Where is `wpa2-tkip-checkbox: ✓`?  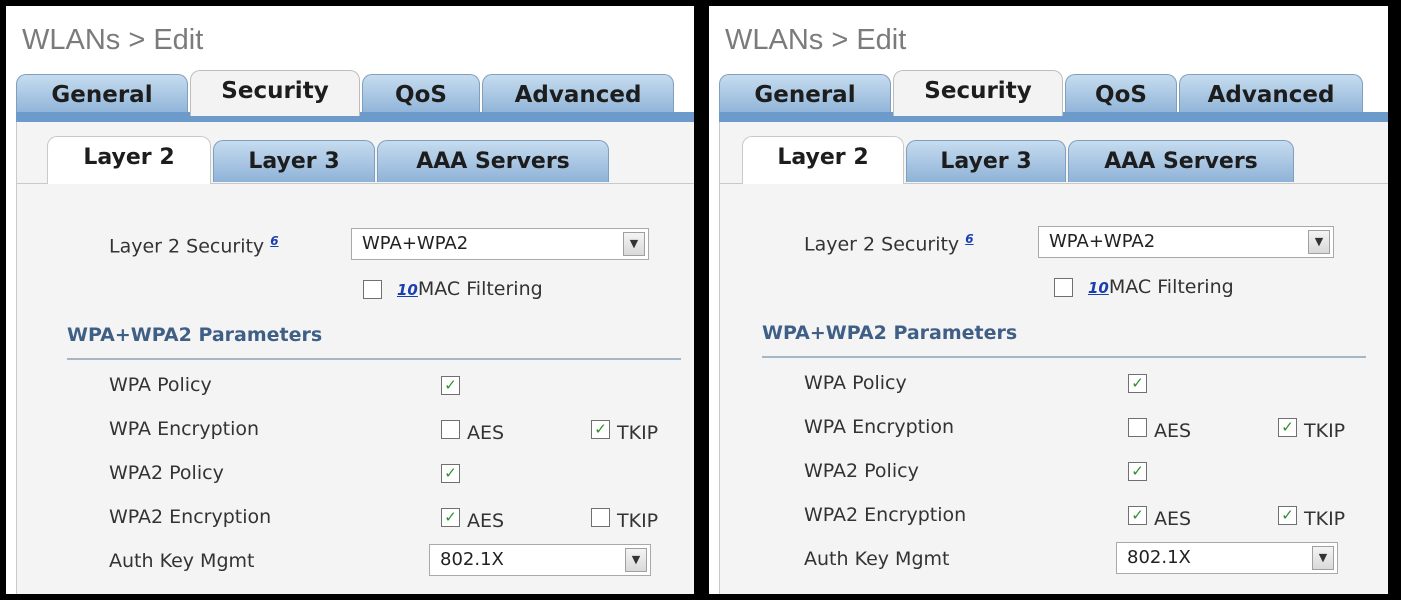
wpa2-tkip-checkbox: ✓ is located at coordinates (1287, 515).